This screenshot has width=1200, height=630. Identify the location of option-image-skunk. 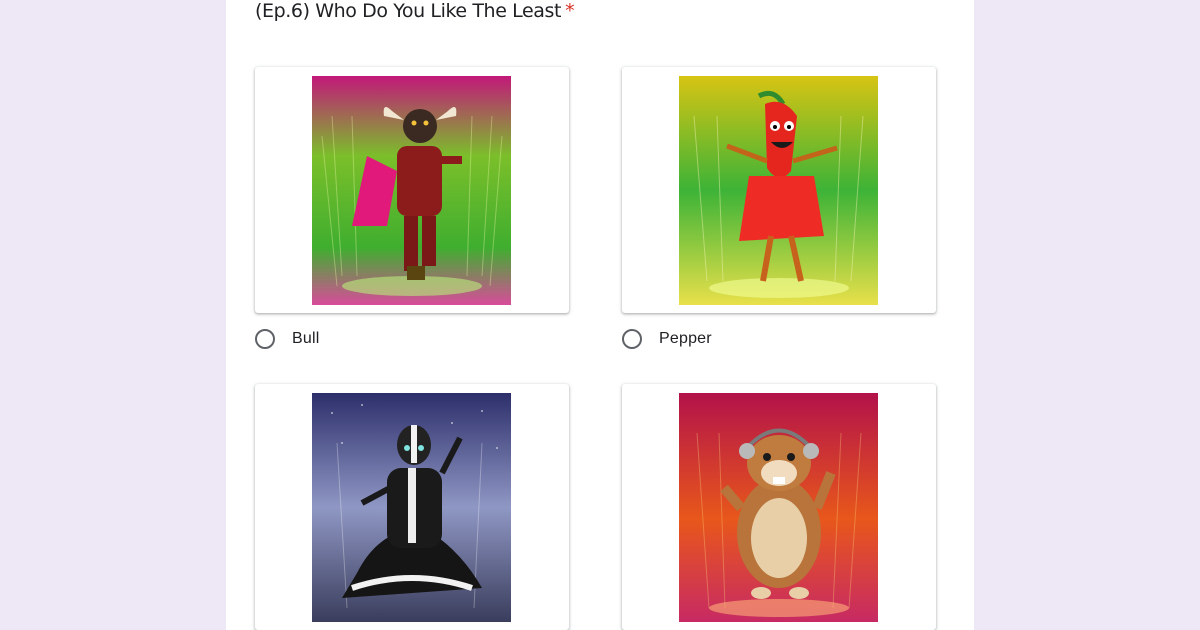
(412, 507).